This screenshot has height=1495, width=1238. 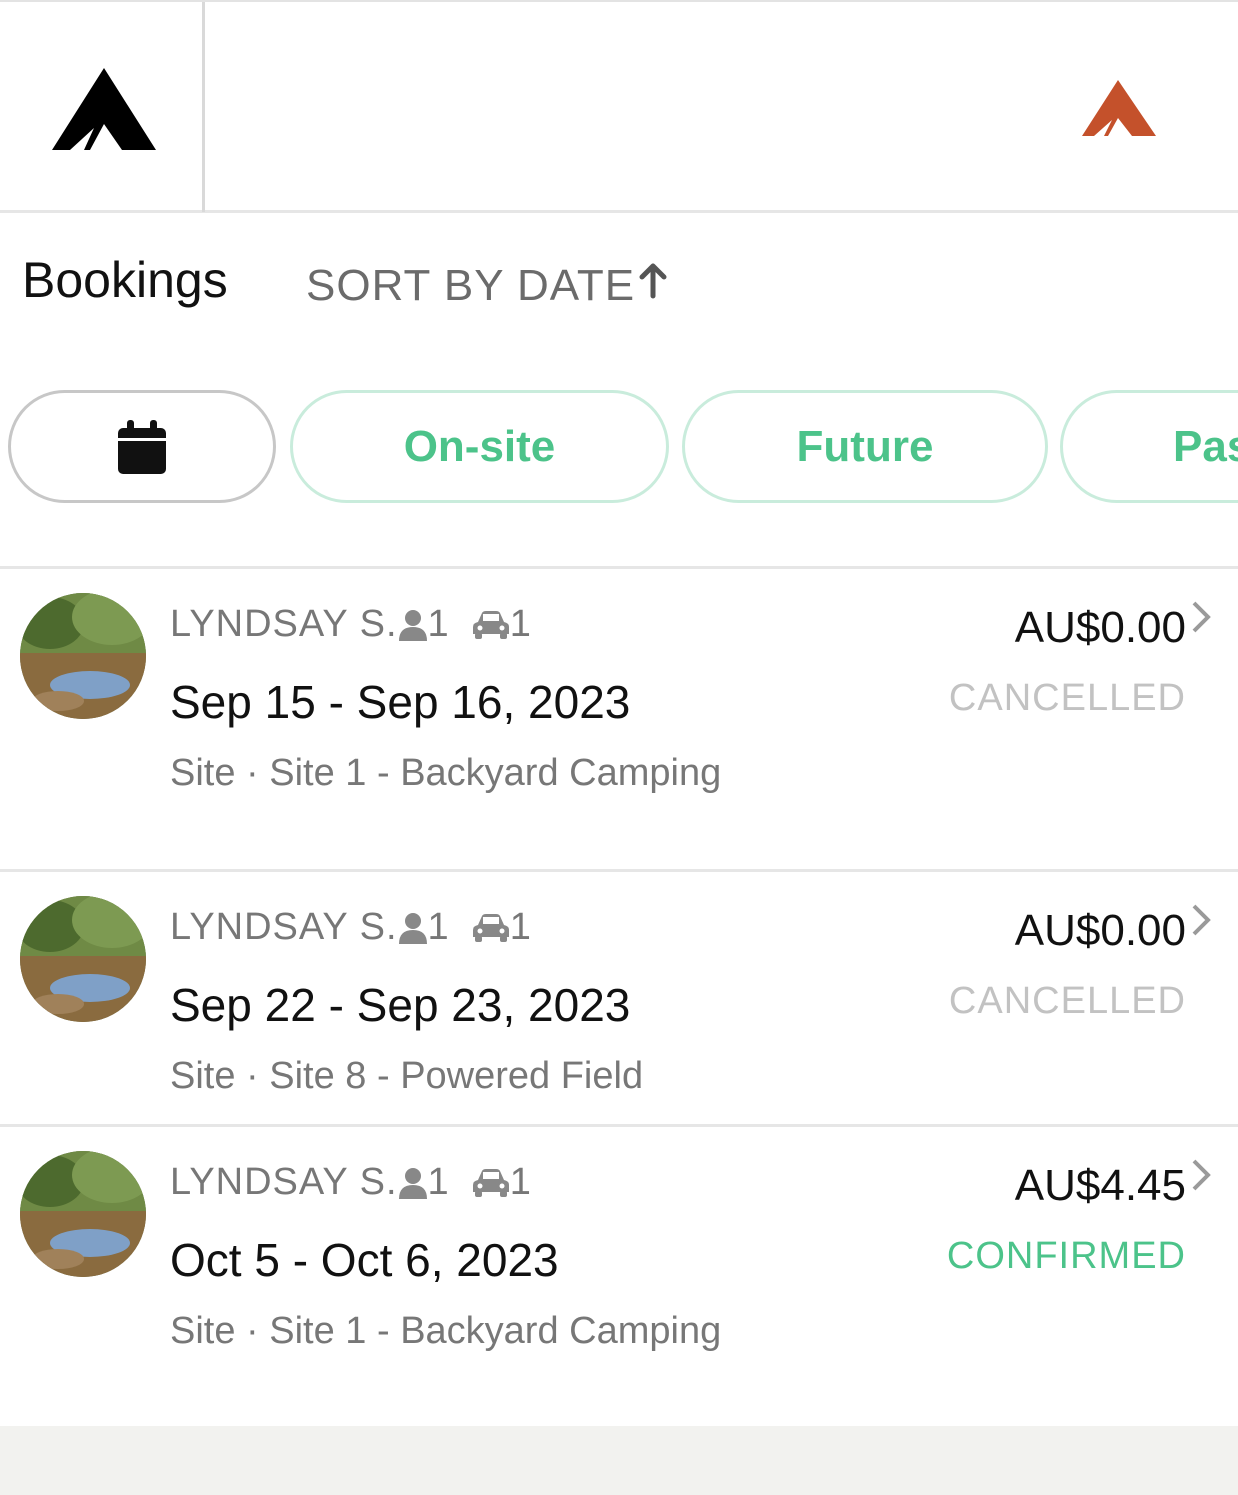 What do you see at coordinates (364, 1260) in the screenshot?
I see `booking-dates: Oct 5 - Oct 6, 2023` at bounding box center [364, 1260].